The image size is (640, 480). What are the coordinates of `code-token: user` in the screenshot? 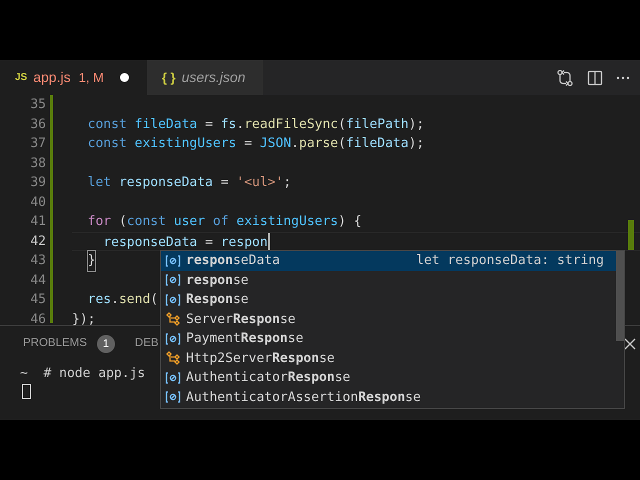 It's located at (190, 222).